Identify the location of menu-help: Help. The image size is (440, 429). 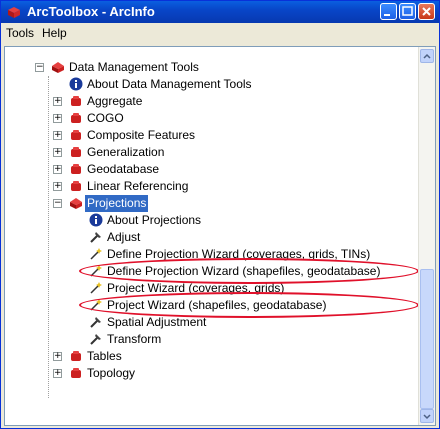
(54, 33).